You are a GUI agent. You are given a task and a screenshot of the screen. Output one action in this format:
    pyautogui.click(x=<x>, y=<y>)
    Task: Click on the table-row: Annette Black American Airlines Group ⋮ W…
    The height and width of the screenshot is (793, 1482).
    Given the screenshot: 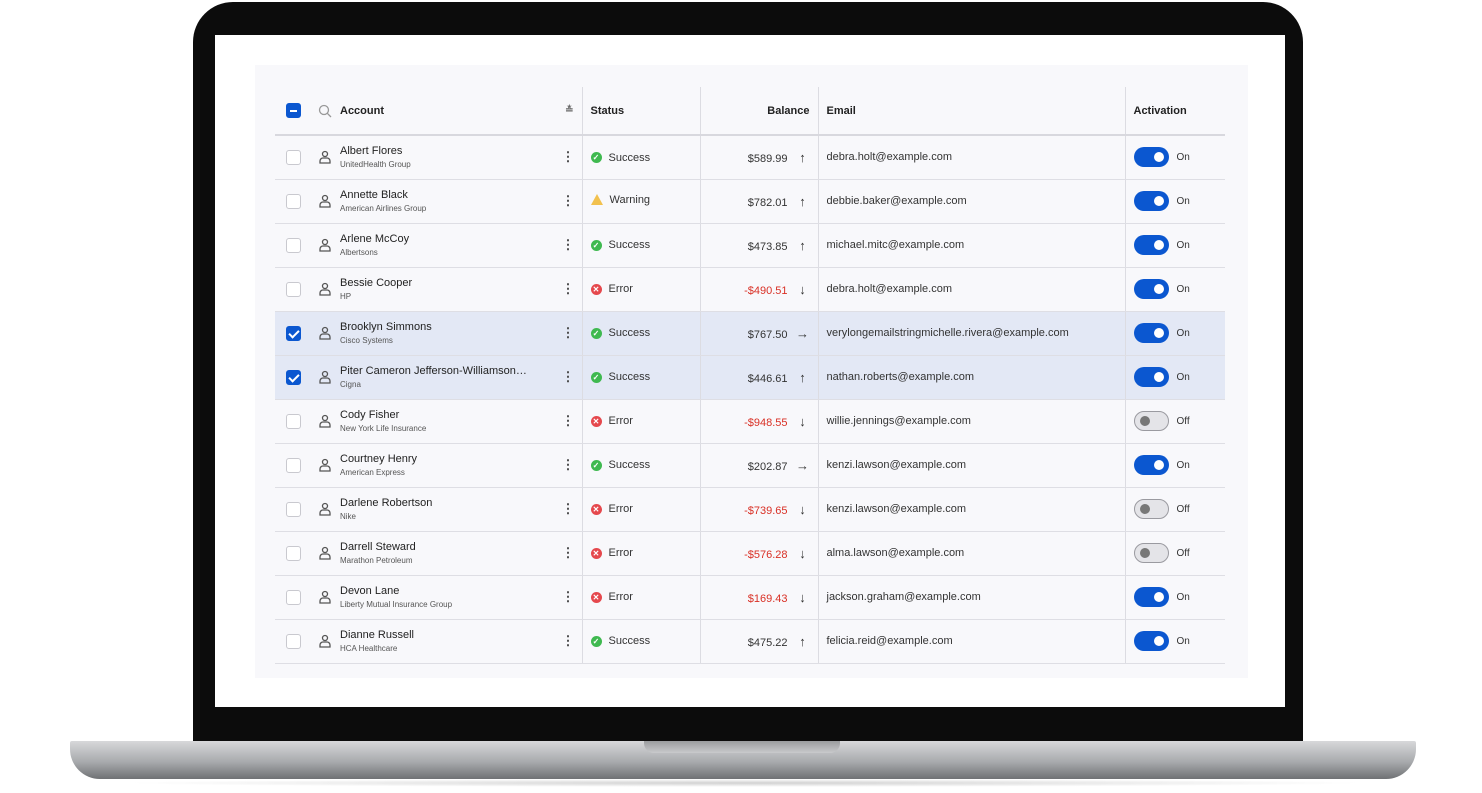 What is the action you would take?
    pyautogui.click(x=750, y=201)
    